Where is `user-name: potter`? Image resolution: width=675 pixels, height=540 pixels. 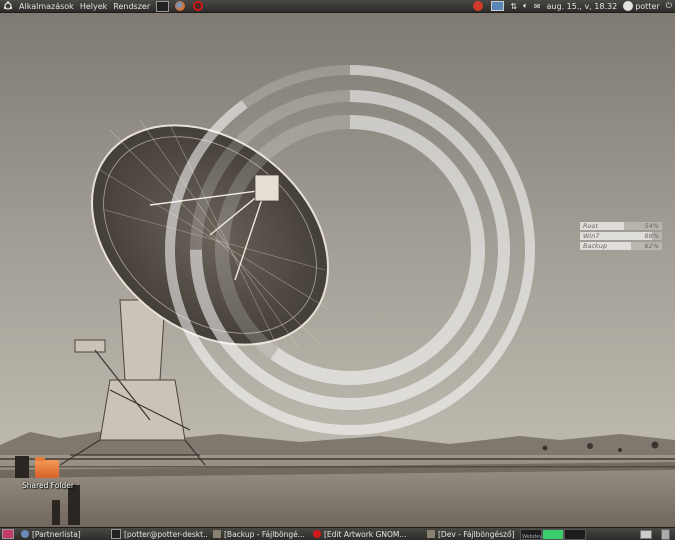
user-name: potter is located at coordinates (647, 6).